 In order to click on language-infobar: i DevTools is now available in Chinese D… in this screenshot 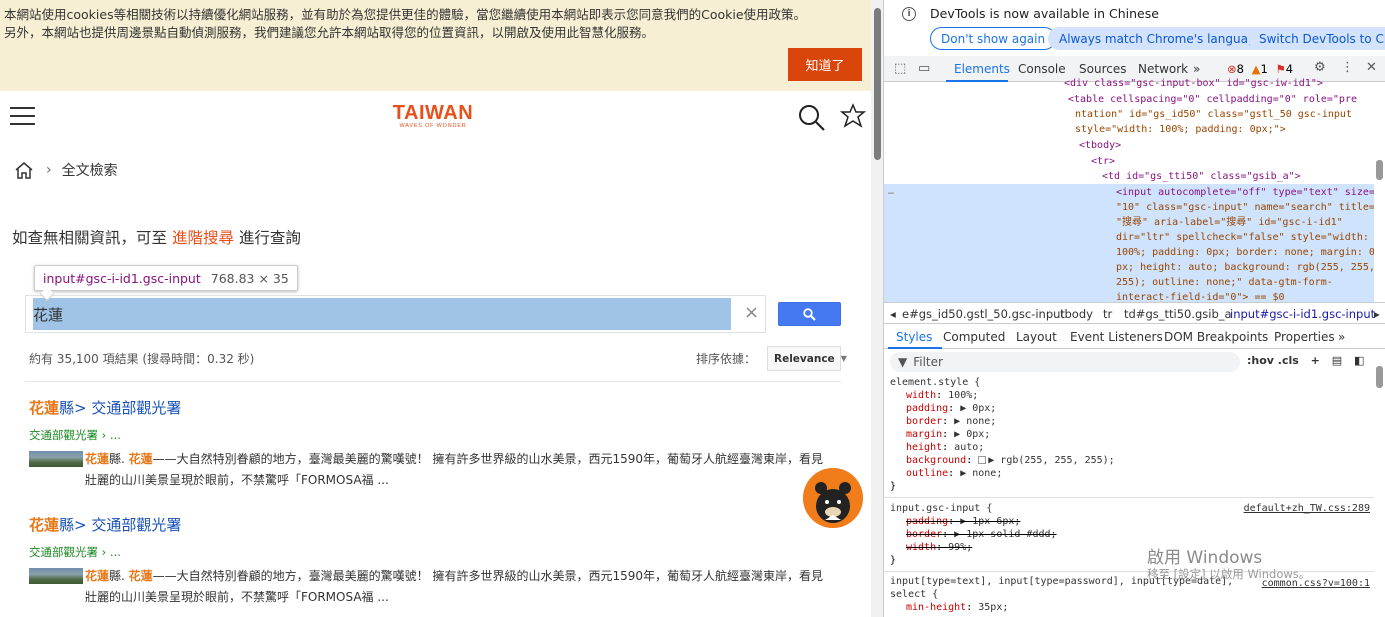, I will do `click(1134, 28)`.